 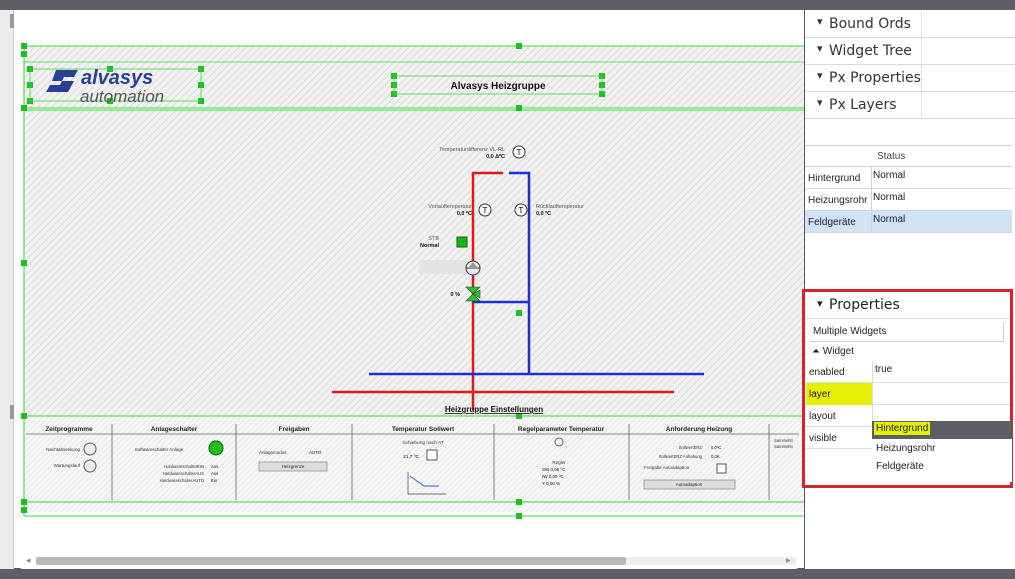 I want to click on layer-row: Hintergrund Normal, so click(x=908, y=178).